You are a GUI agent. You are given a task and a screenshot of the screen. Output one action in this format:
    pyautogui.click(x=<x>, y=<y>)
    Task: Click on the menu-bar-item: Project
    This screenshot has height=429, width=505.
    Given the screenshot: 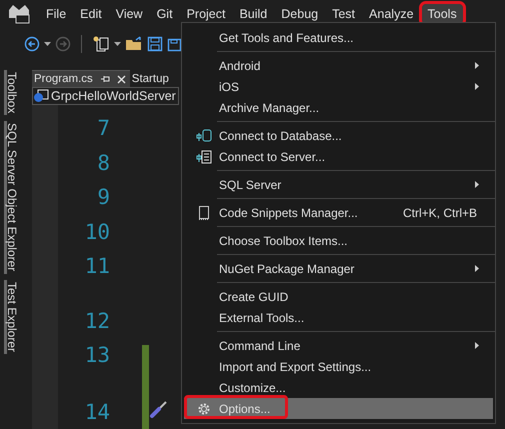 What is the action you would take?
    pyautogui.click(x=206, y=14)
    